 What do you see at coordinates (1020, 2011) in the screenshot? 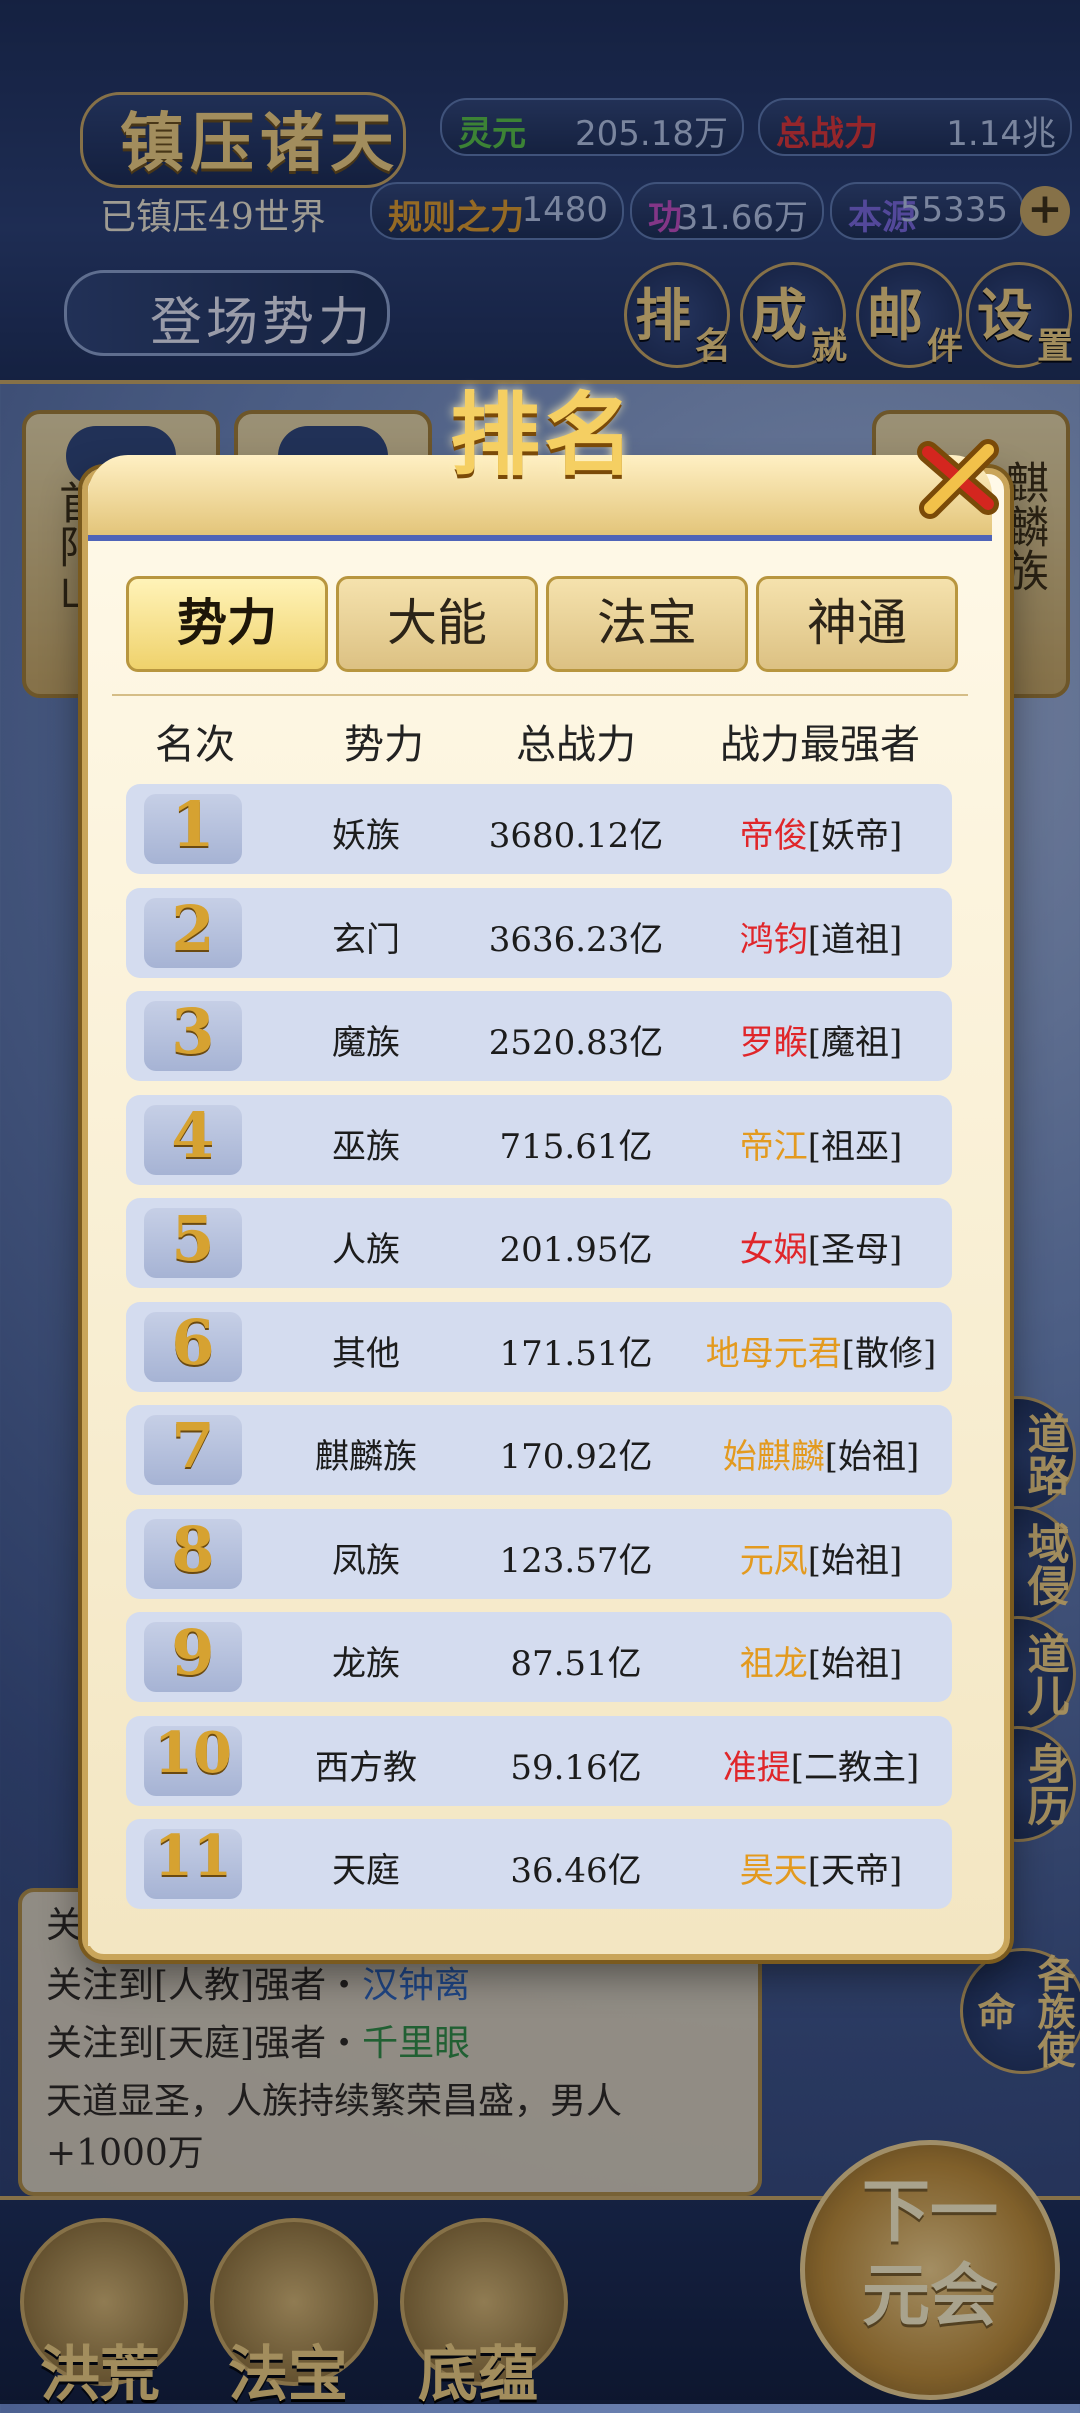
I see `side-button-clan-mission: 各族使命` at bounding box center [1020, 2011].